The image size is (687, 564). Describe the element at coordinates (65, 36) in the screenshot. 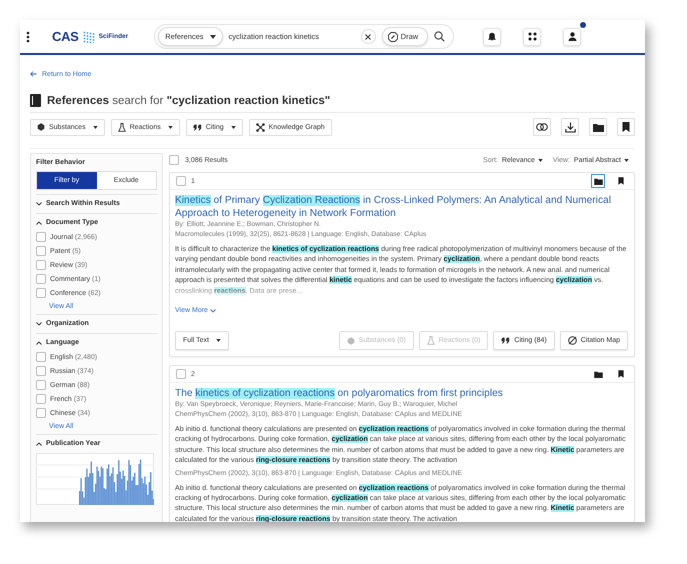

I see `logo: CAS` at that location.